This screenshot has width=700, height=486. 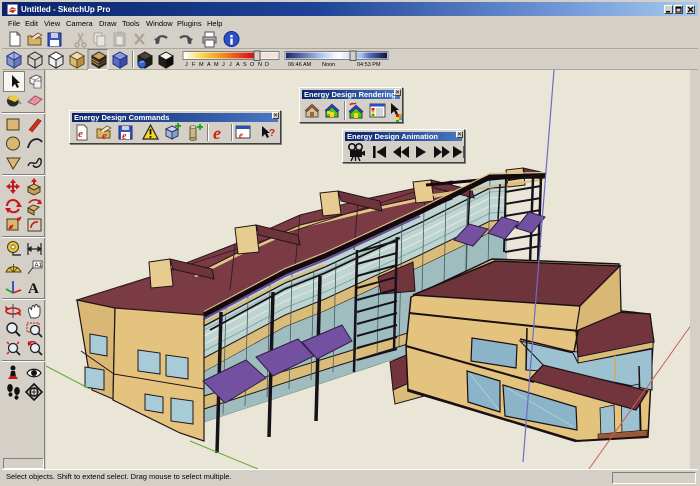 I want to click on svg-text: 04:53 PM, so click(x=369, y=65).